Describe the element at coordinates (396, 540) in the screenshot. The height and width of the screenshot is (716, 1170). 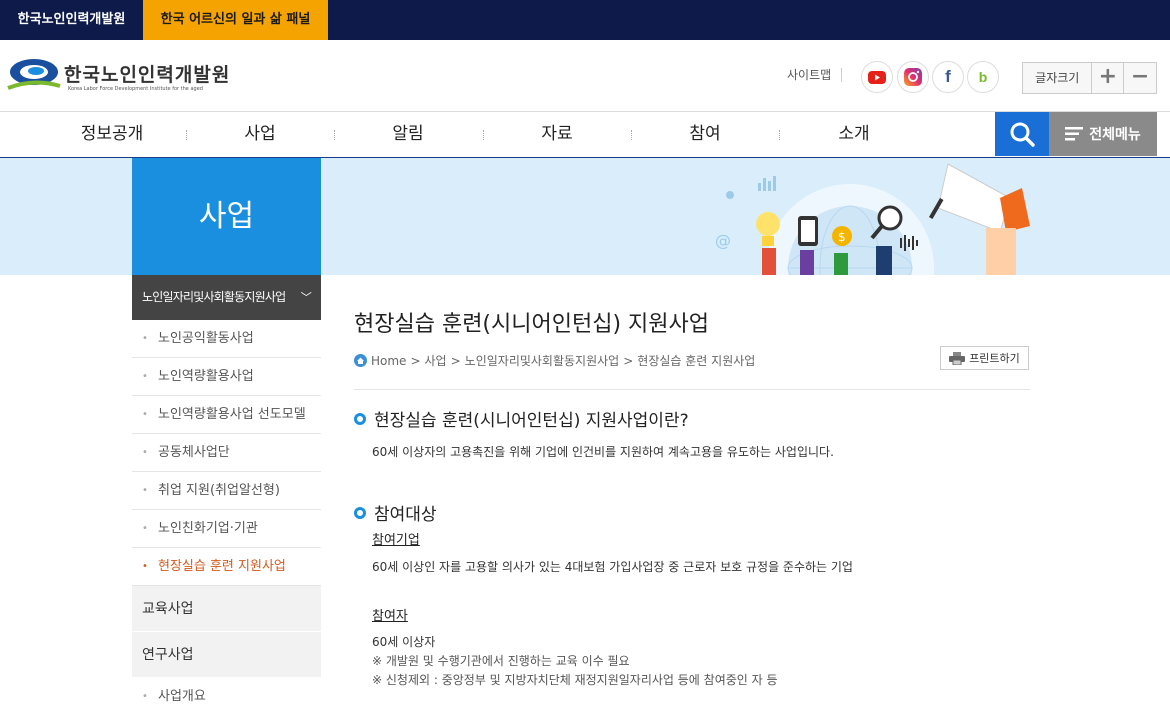
I see `sub-label-company: 참여기업` at that location.